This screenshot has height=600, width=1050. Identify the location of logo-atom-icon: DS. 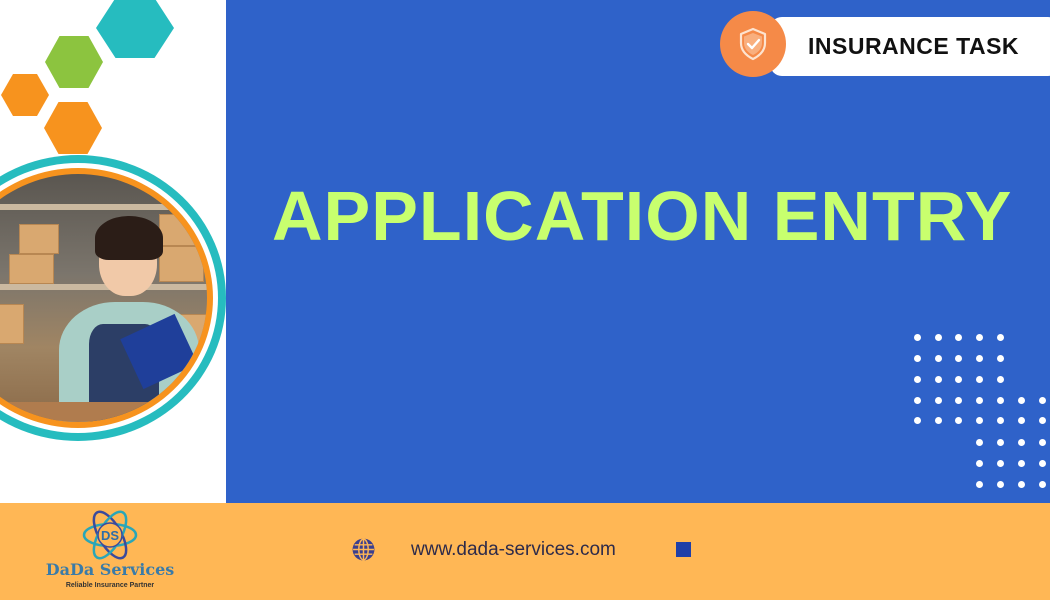
(110, 535).